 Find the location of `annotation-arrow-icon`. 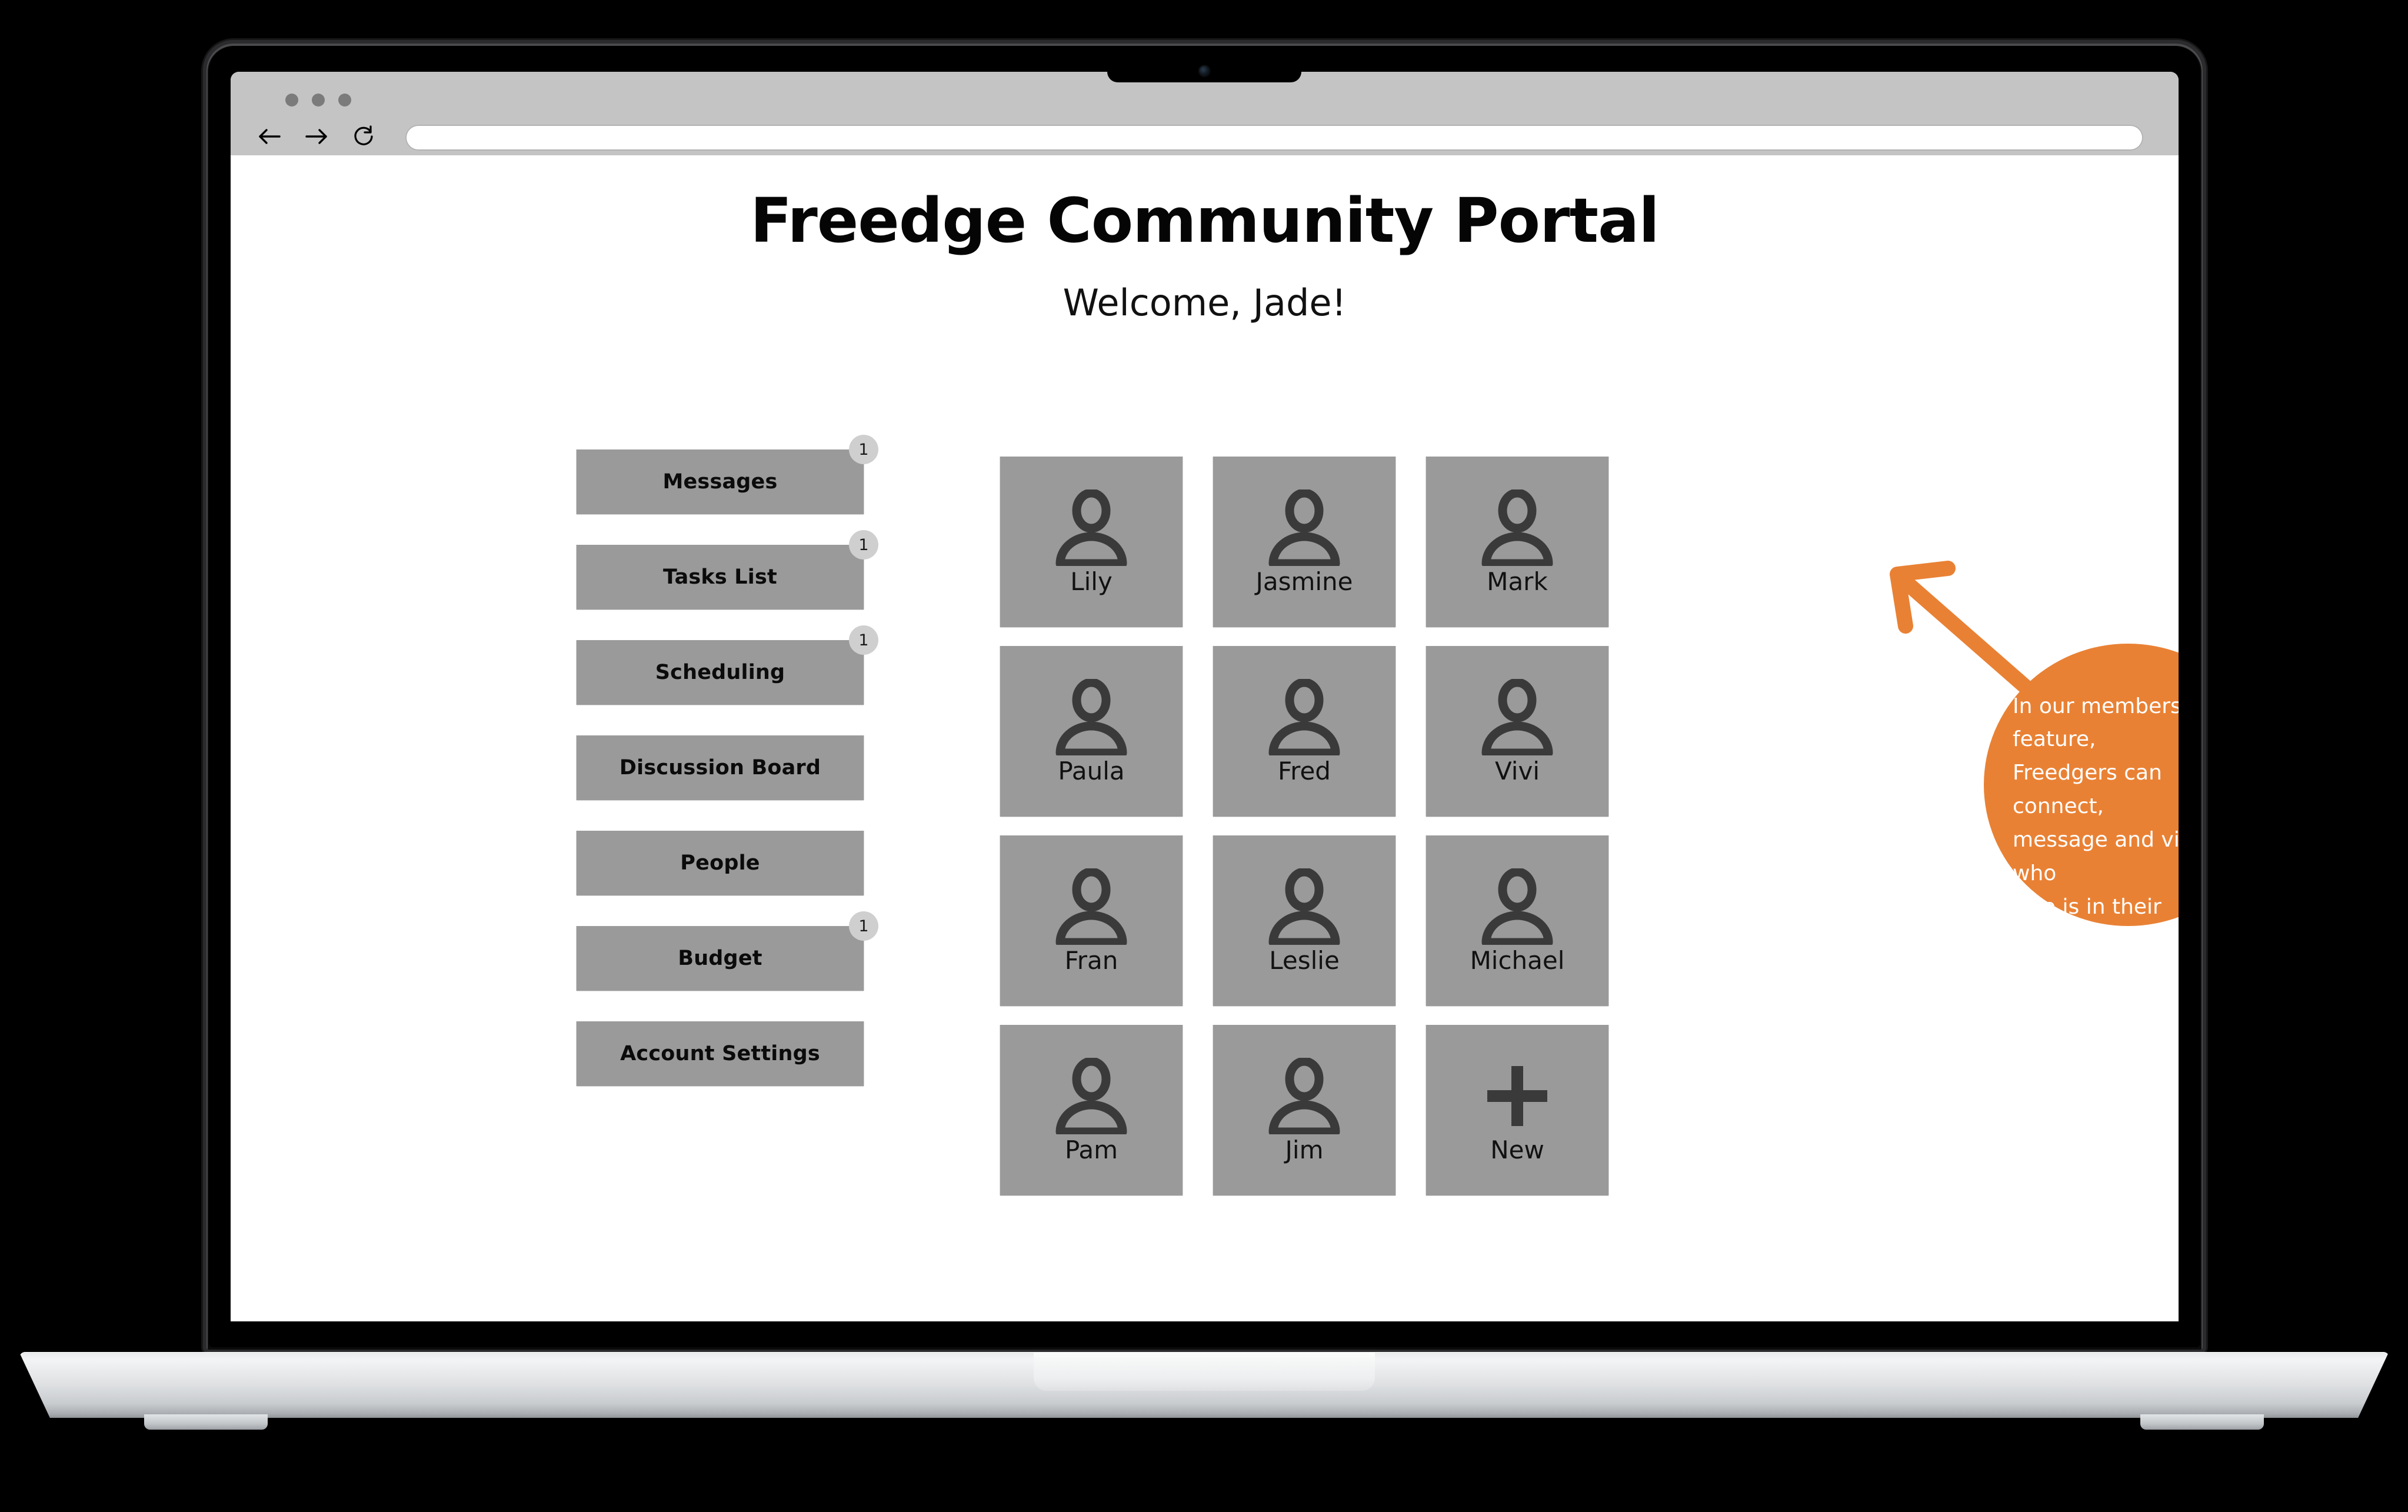

annotation-arrow-icon is located at coordinates (1975, 639).